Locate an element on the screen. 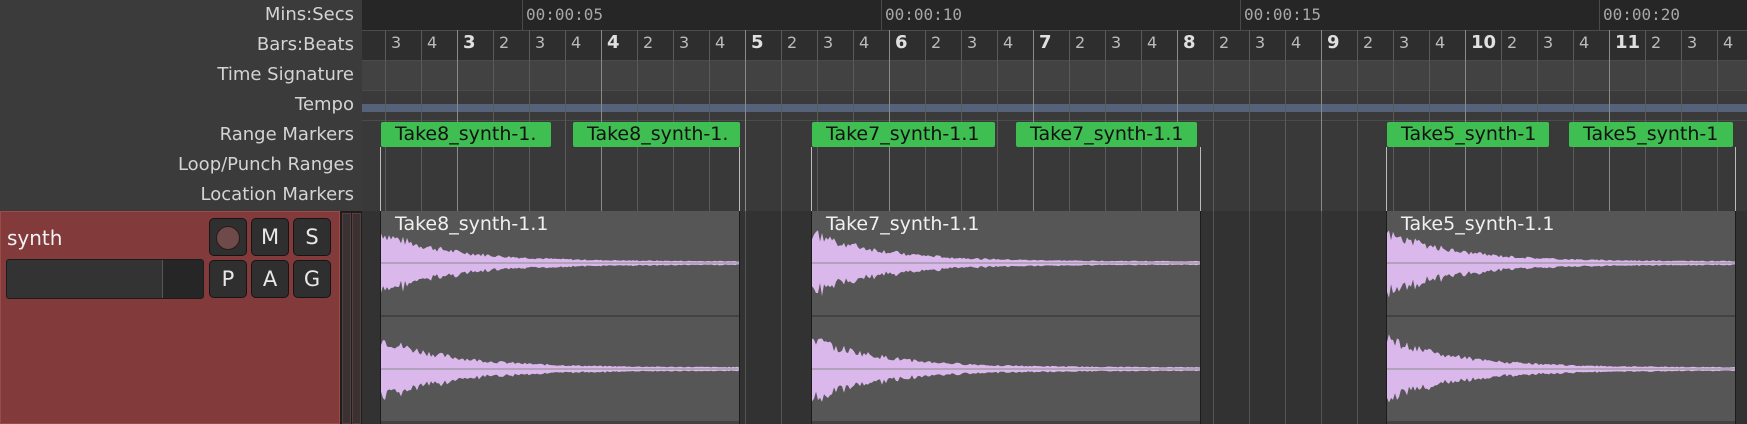 This screenshot has height=424, width=1747. ruler-label-range-markers: Range Markers is located at coordinates (287, 135).